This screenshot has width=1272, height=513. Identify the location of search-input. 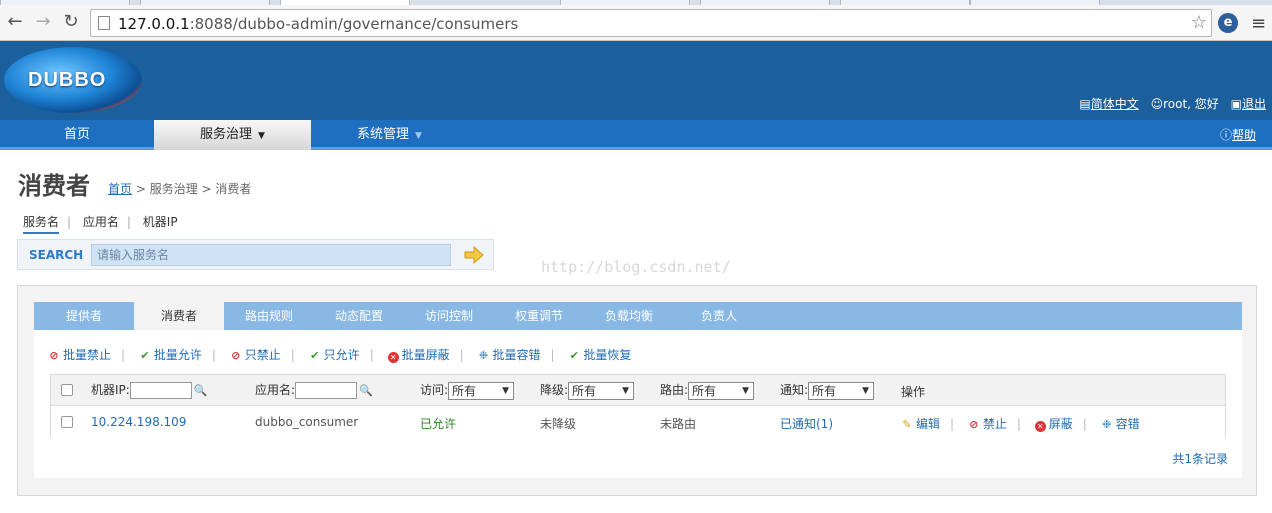
(271, 255).